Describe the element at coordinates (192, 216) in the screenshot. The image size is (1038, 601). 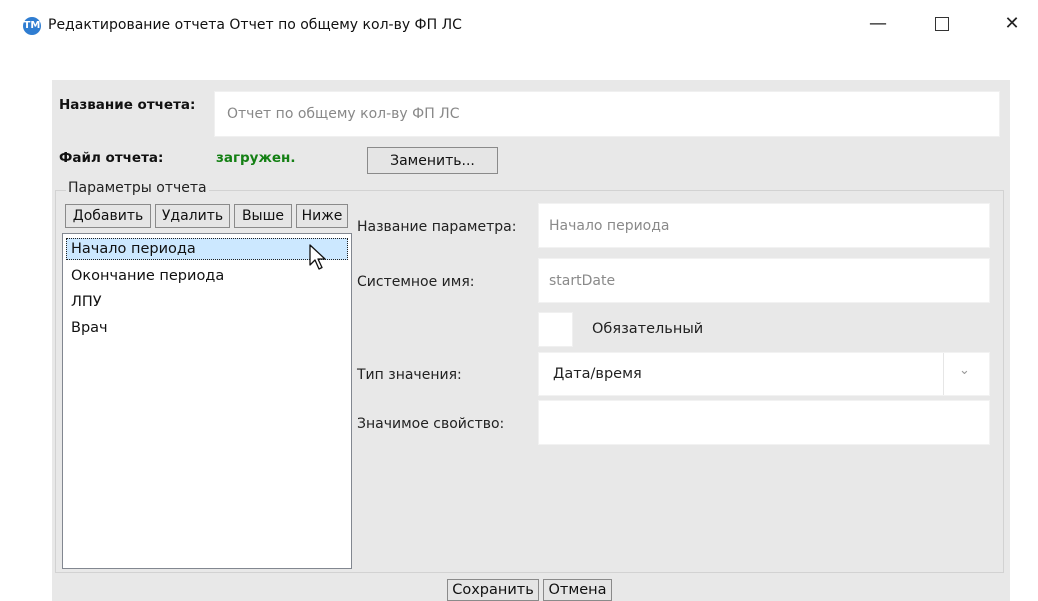
I see `delete-param-button: Удалить` at that location.